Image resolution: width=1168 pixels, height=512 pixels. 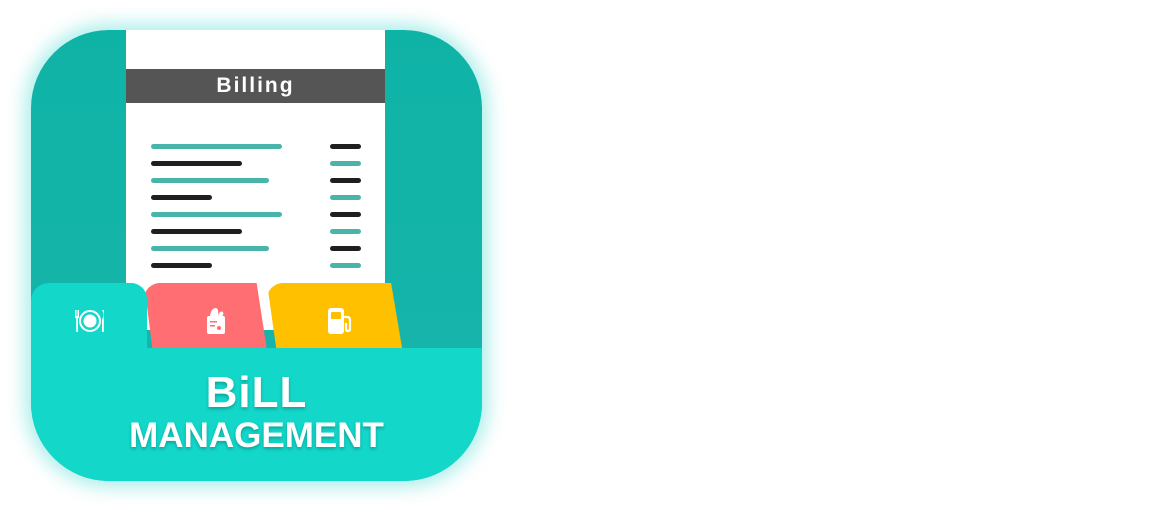 I want to click on receipt-header: Billing, so click(x=255, y=86).